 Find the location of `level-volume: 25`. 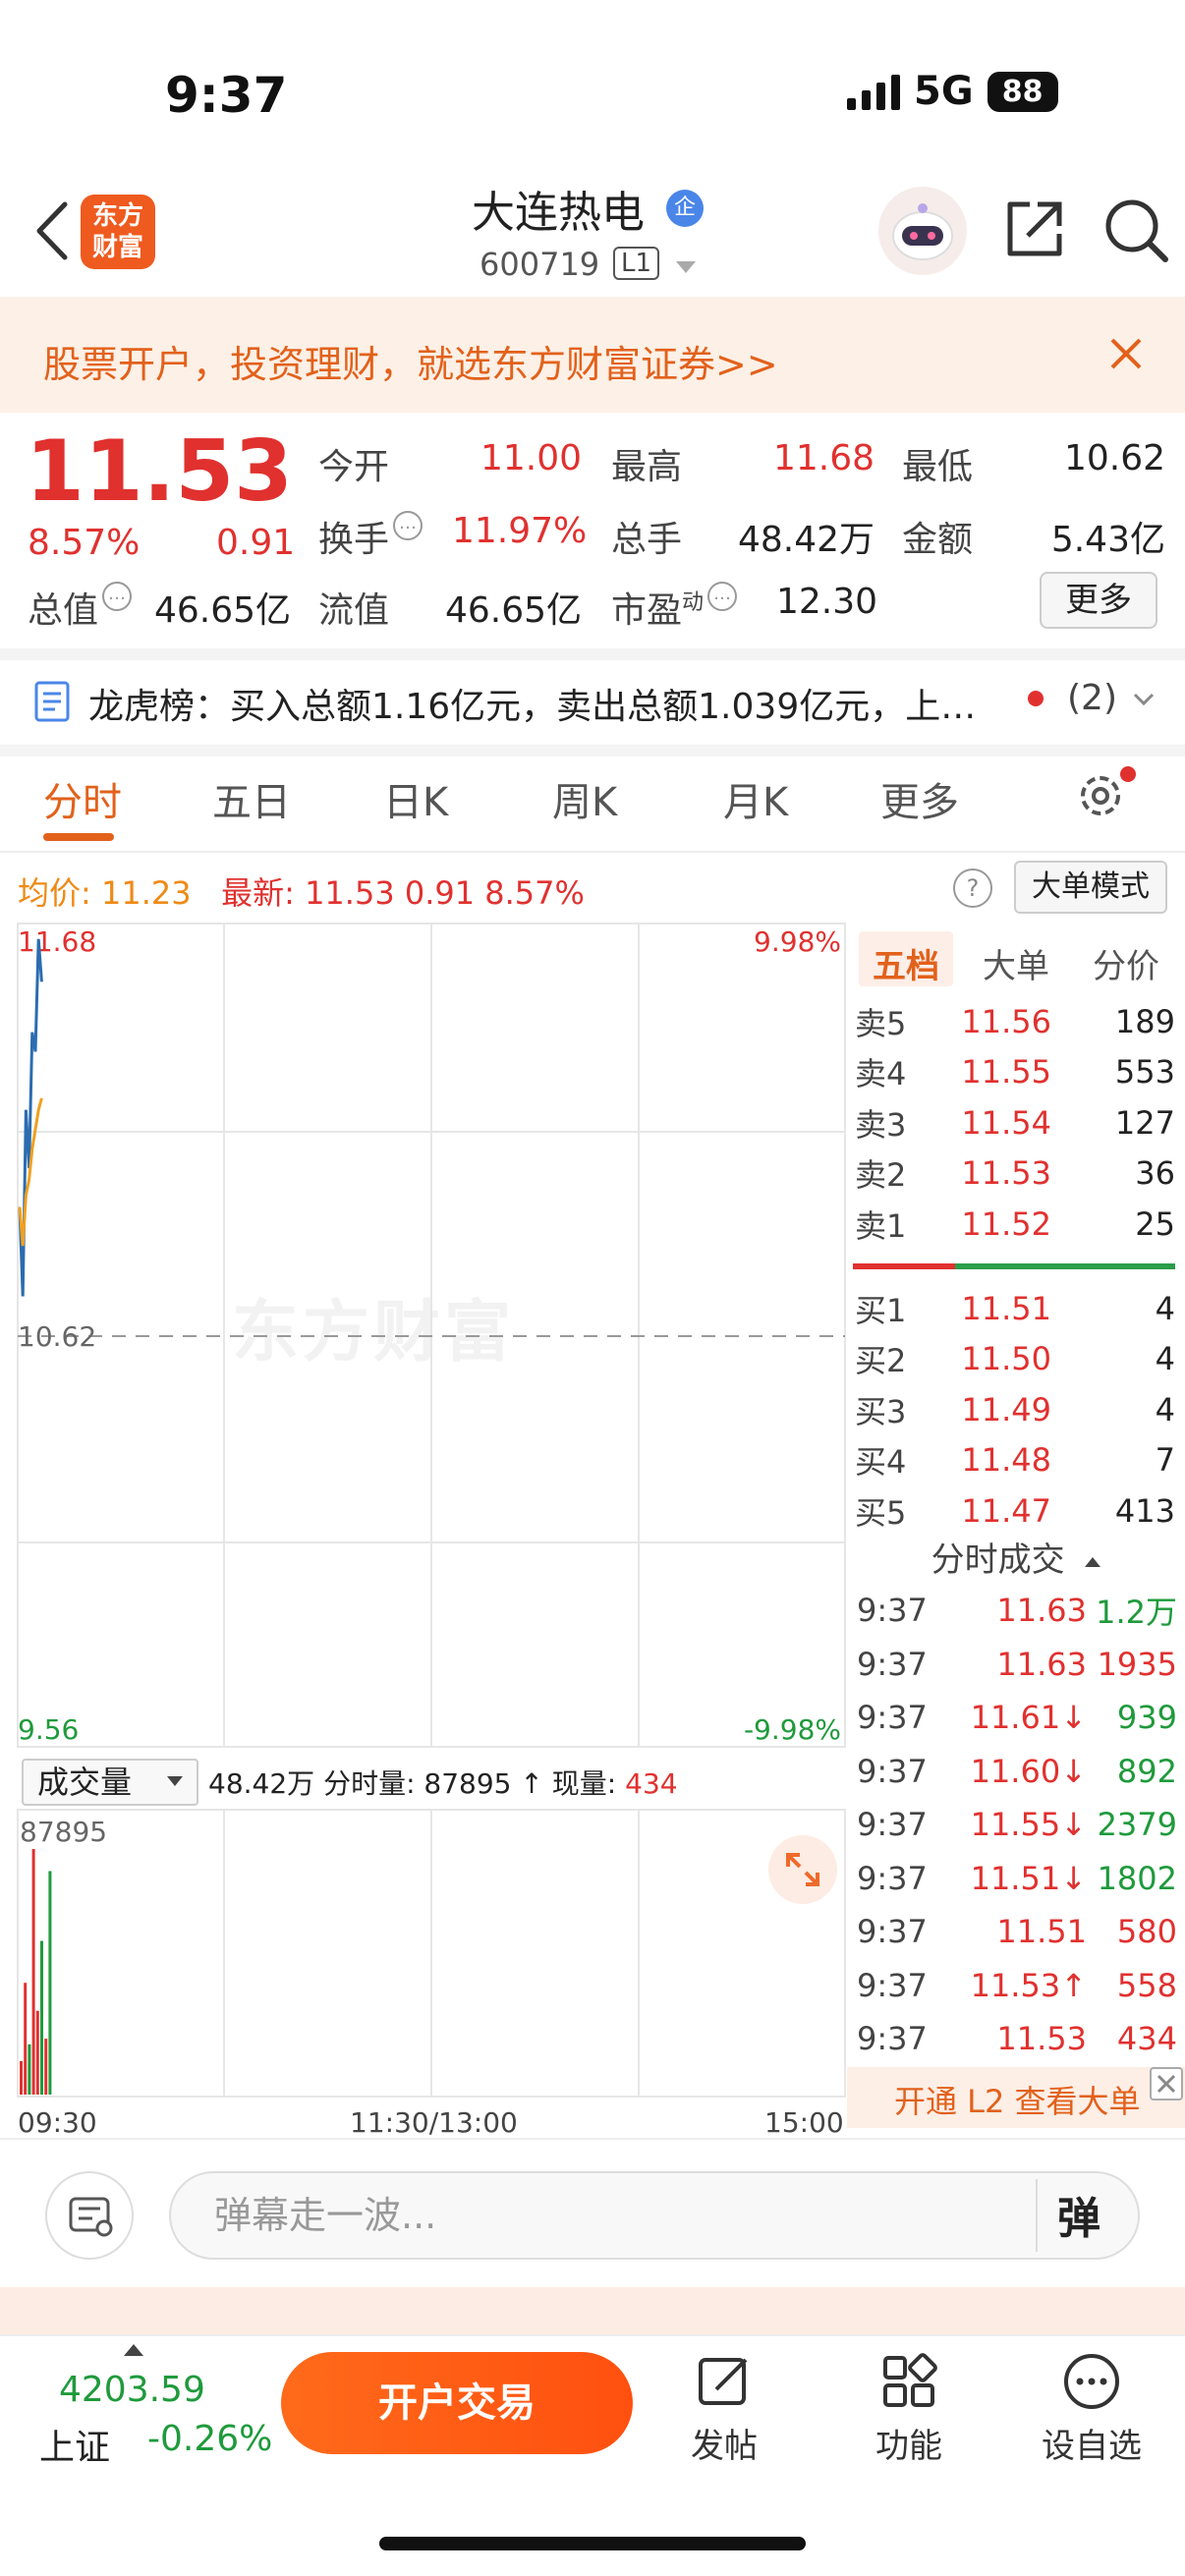

level-volume: 25 is located at coordinates (1155, 1223).